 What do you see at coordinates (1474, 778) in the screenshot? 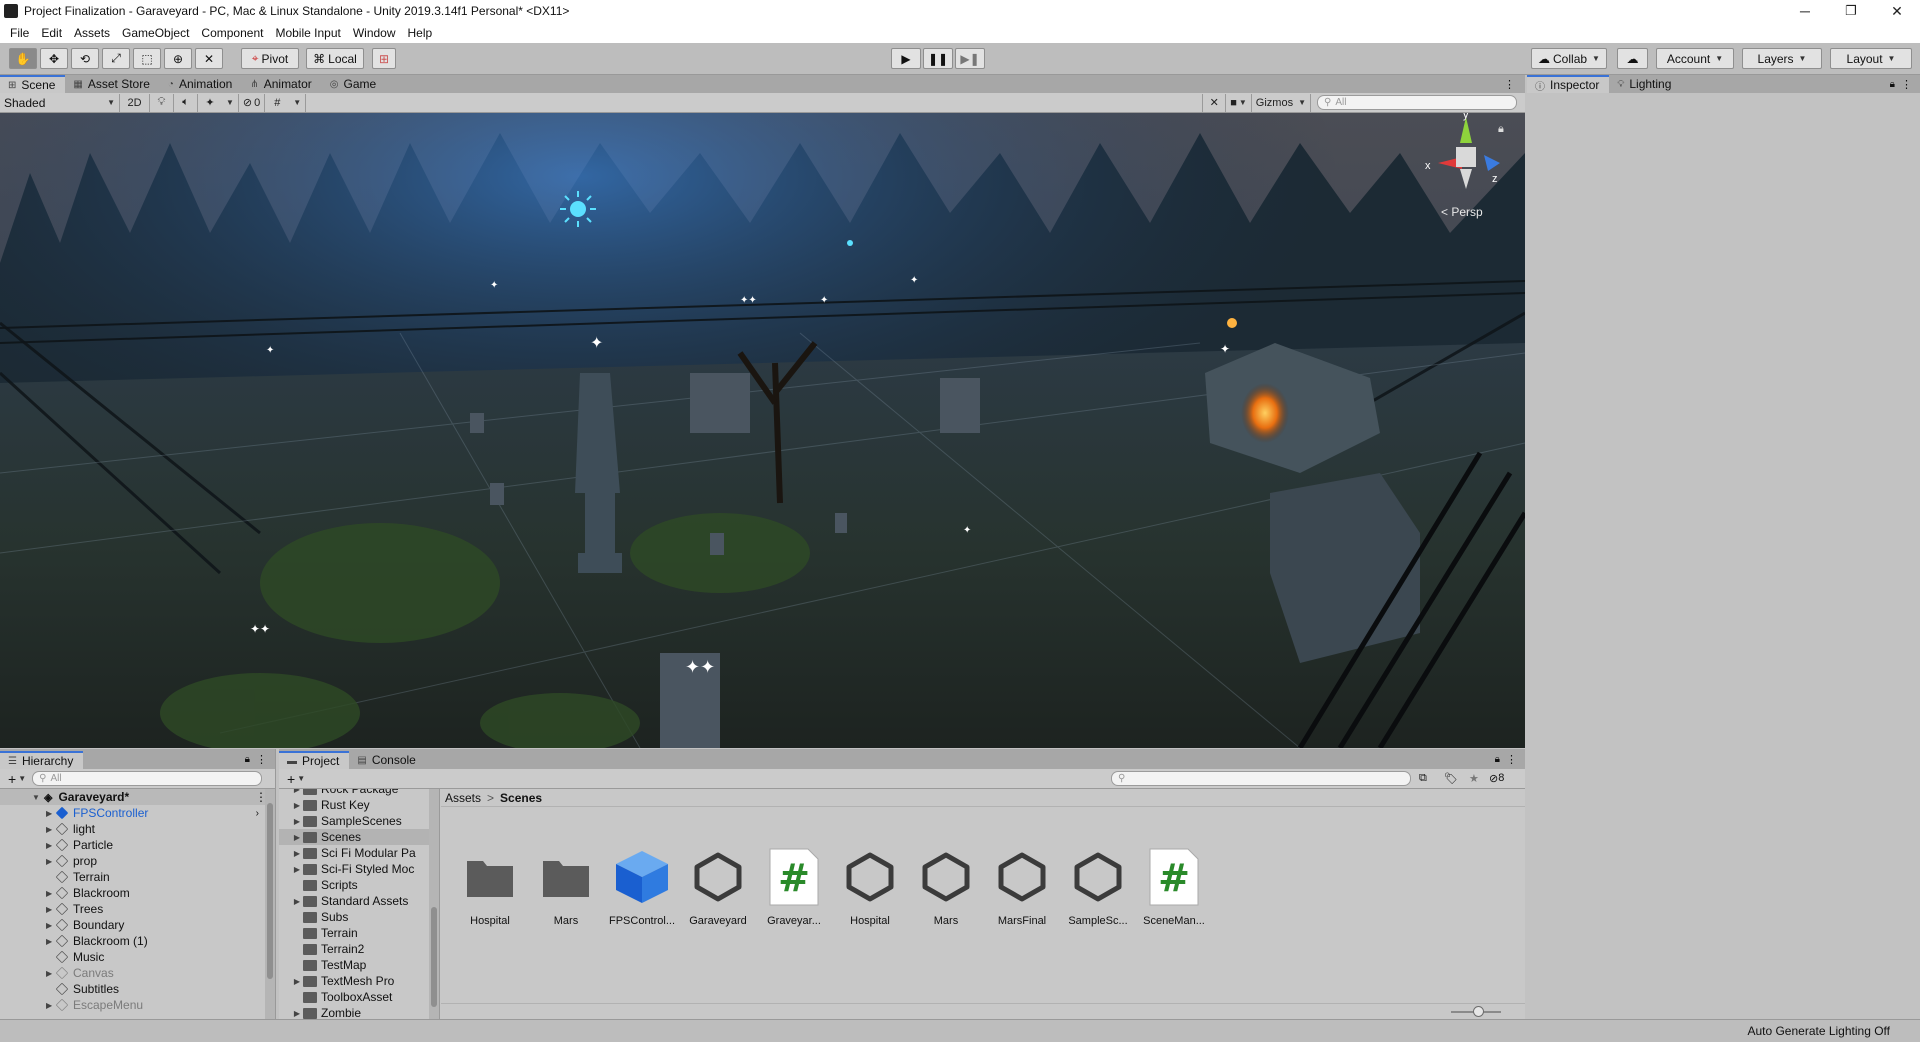
I see `favorite-star-icon: ★` at bounding box center [1474, 778].